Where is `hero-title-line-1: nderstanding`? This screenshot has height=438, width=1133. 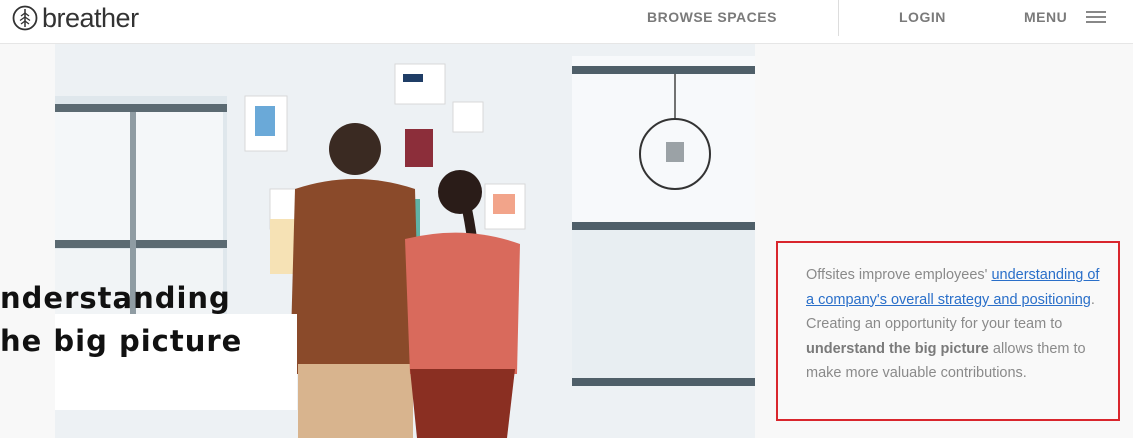 hero-title-line-1: nderstanding is located at coordinates (115, 298).